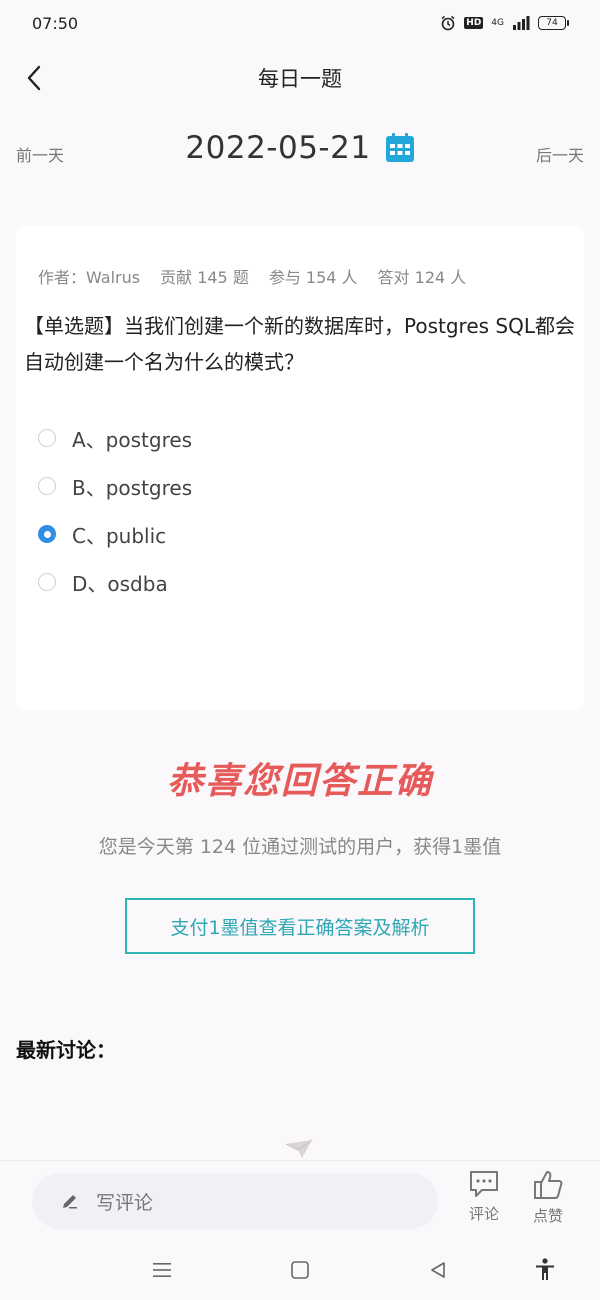 Image resolution: width=600 pixels, height=1300 pixels. What do you see at coordinates (120, 583) in the screenshot?
I see `option-label: D、osdba` at bounding box center [120, 583].